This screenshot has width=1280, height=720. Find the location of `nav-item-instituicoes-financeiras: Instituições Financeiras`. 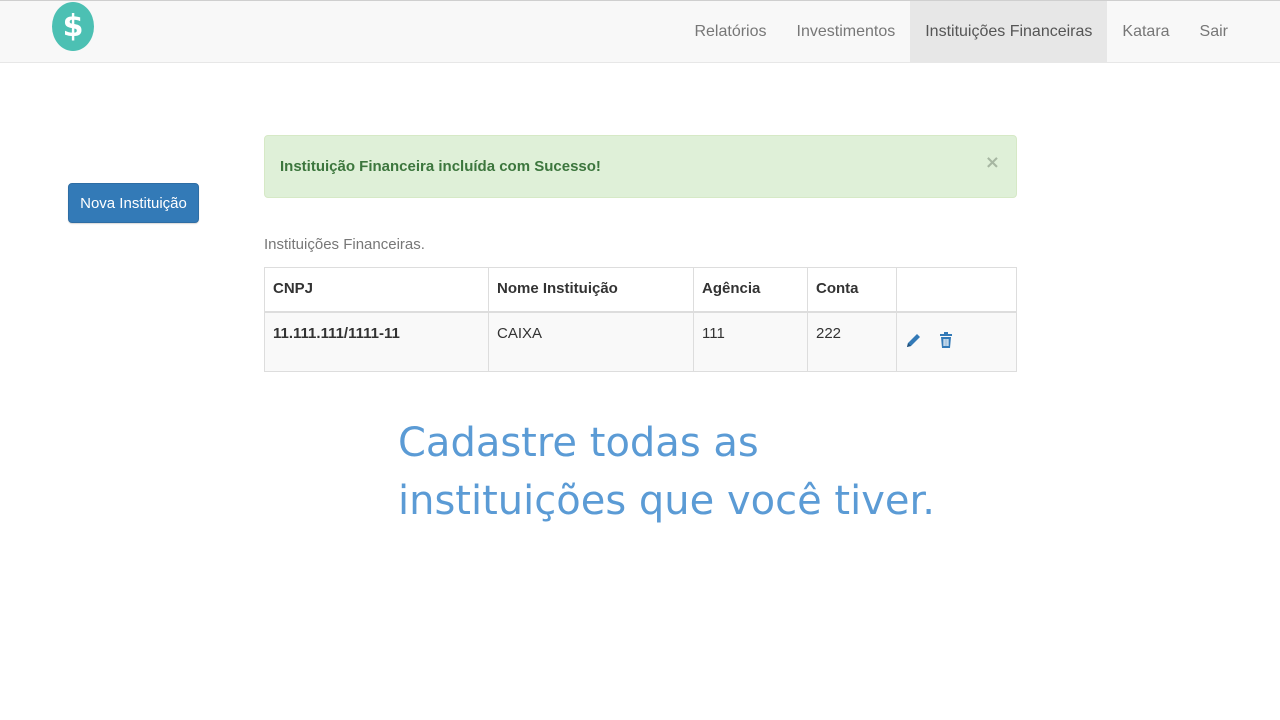

nav-item-instituicoes-financeiras: Instituições Financeiras is located at coordinates (1009, 32).